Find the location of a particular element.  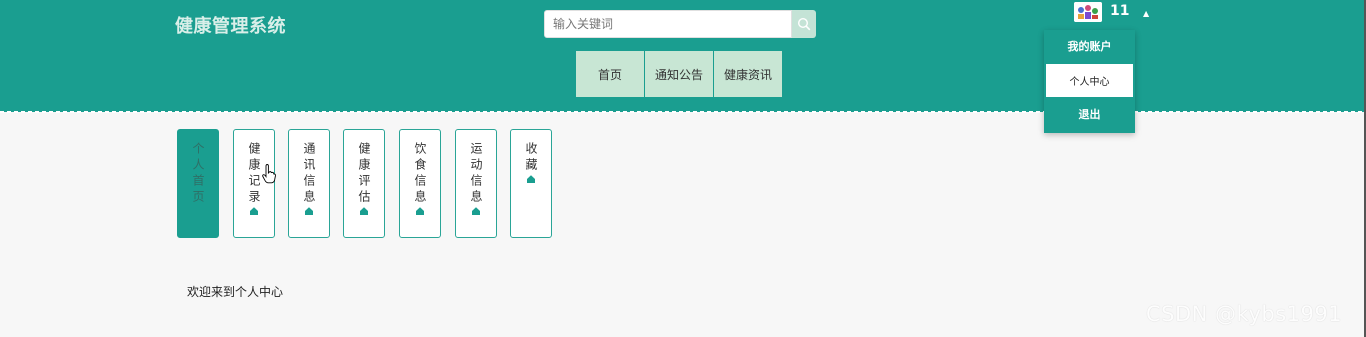

menu-item-personal-center: 个人中心 is located at coordinates (1089, 80).